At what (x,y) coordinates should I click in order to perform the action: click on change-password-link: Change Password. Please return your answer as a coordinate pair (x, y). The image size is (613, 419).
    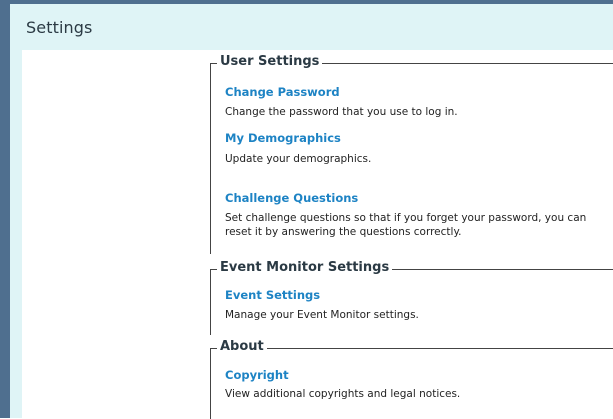
    Looking at the image, I should click on (282, 92).